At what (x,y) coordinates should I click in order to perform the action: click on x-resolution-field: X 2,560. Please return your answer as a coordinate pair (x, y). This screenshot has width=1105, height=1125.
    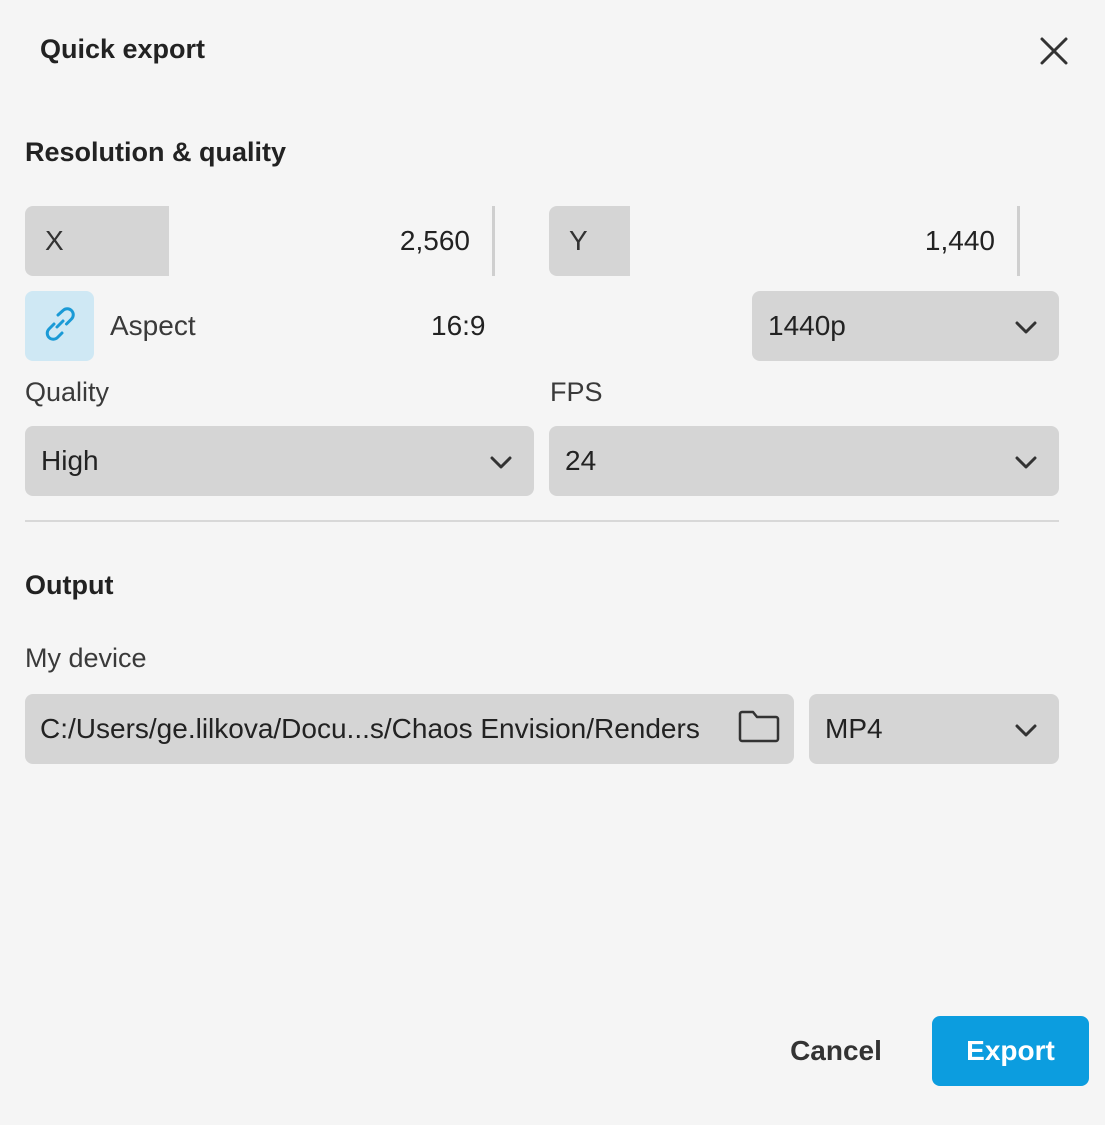
    Looking at the image, I should click on (260, 241).